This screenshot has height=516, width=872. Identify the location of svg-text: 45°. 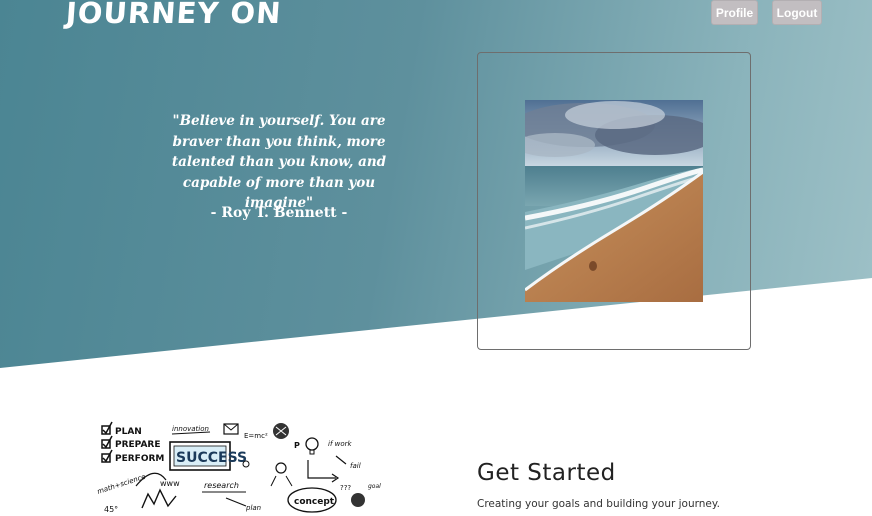
(111, 509).